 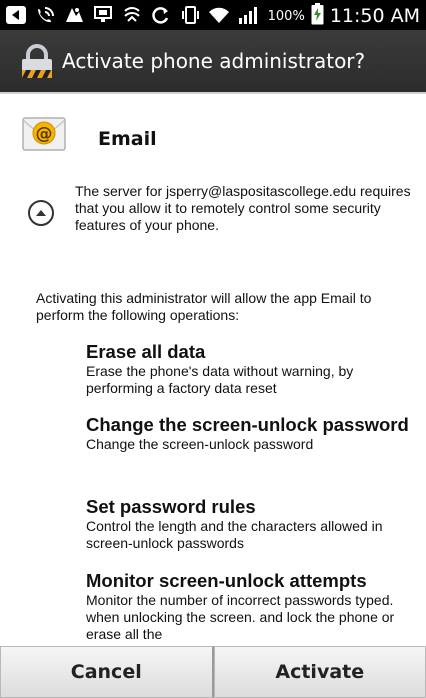 I want to click on dialog-title: Activate phone administrator?, so click(x=214, y=61).